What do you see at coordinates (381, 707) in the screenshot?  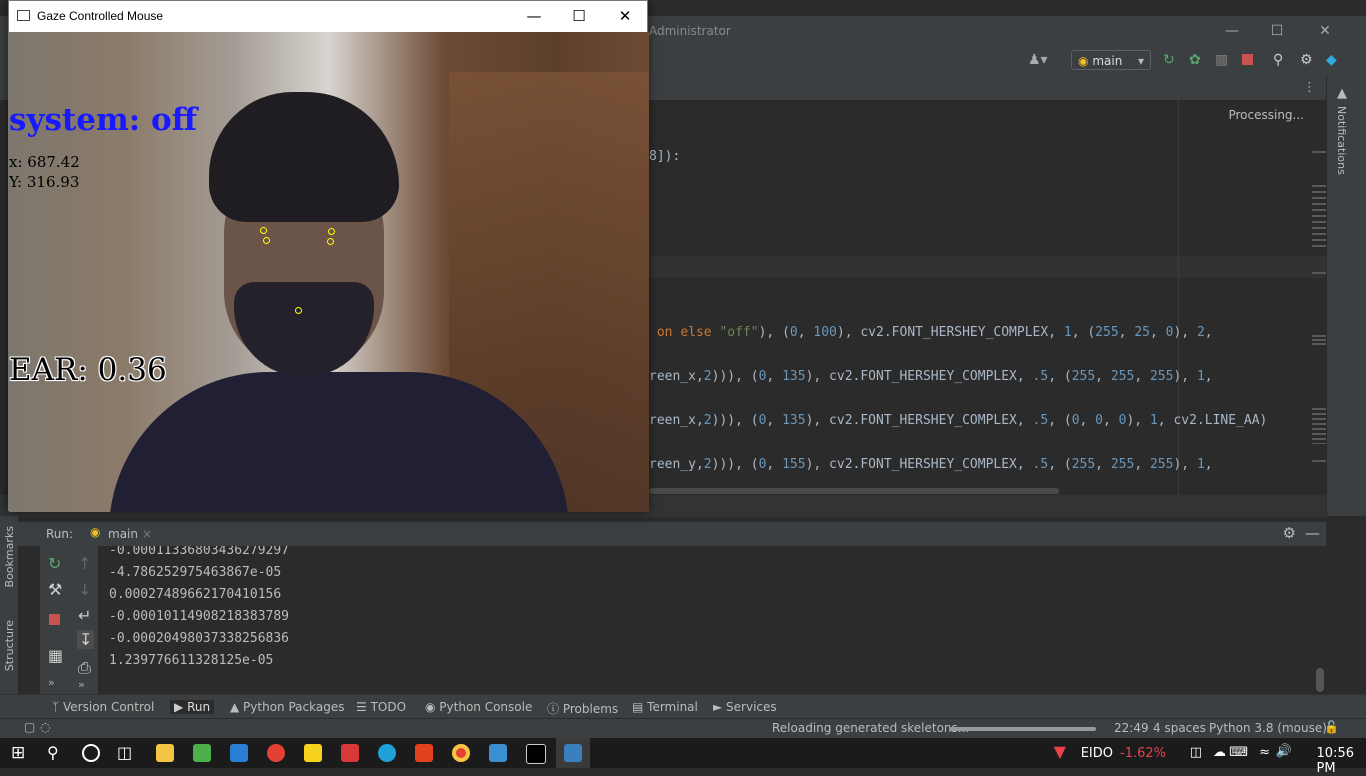 I see `tab-todo: ☰ TODO` at bounding box center [381, 707].